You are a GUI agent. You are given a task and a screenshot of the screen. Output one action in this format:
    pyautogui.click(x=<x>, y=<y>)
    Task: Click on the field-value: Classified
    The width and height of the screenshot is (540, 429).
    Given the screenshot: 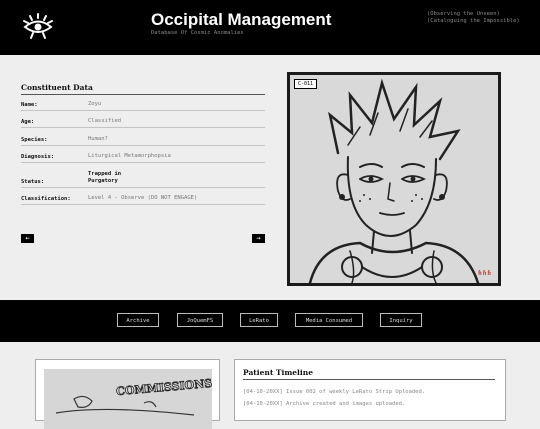 What is the action you would take?
    pyautogui.click(x=105, y=121)
    